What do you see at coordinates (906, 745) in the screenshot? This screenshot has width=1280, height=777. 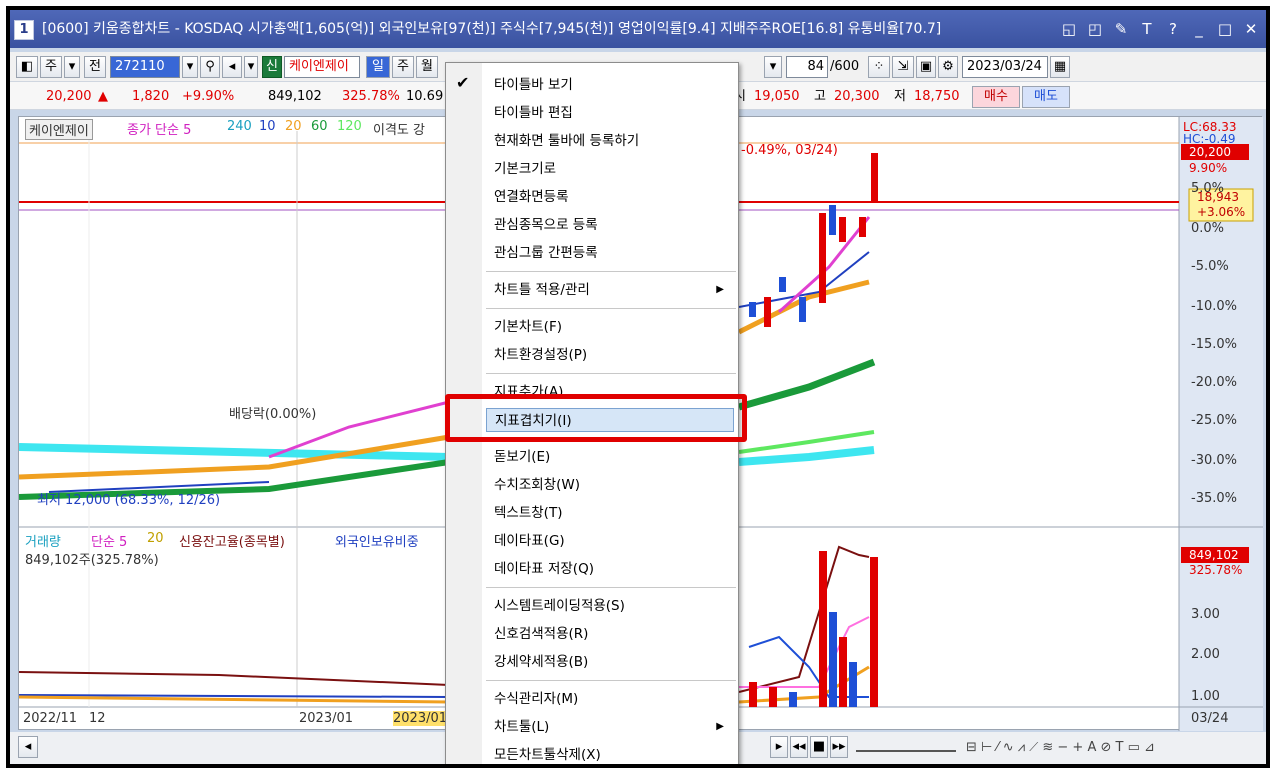 I see `zoom-slider` at bounding box center [906, 745].